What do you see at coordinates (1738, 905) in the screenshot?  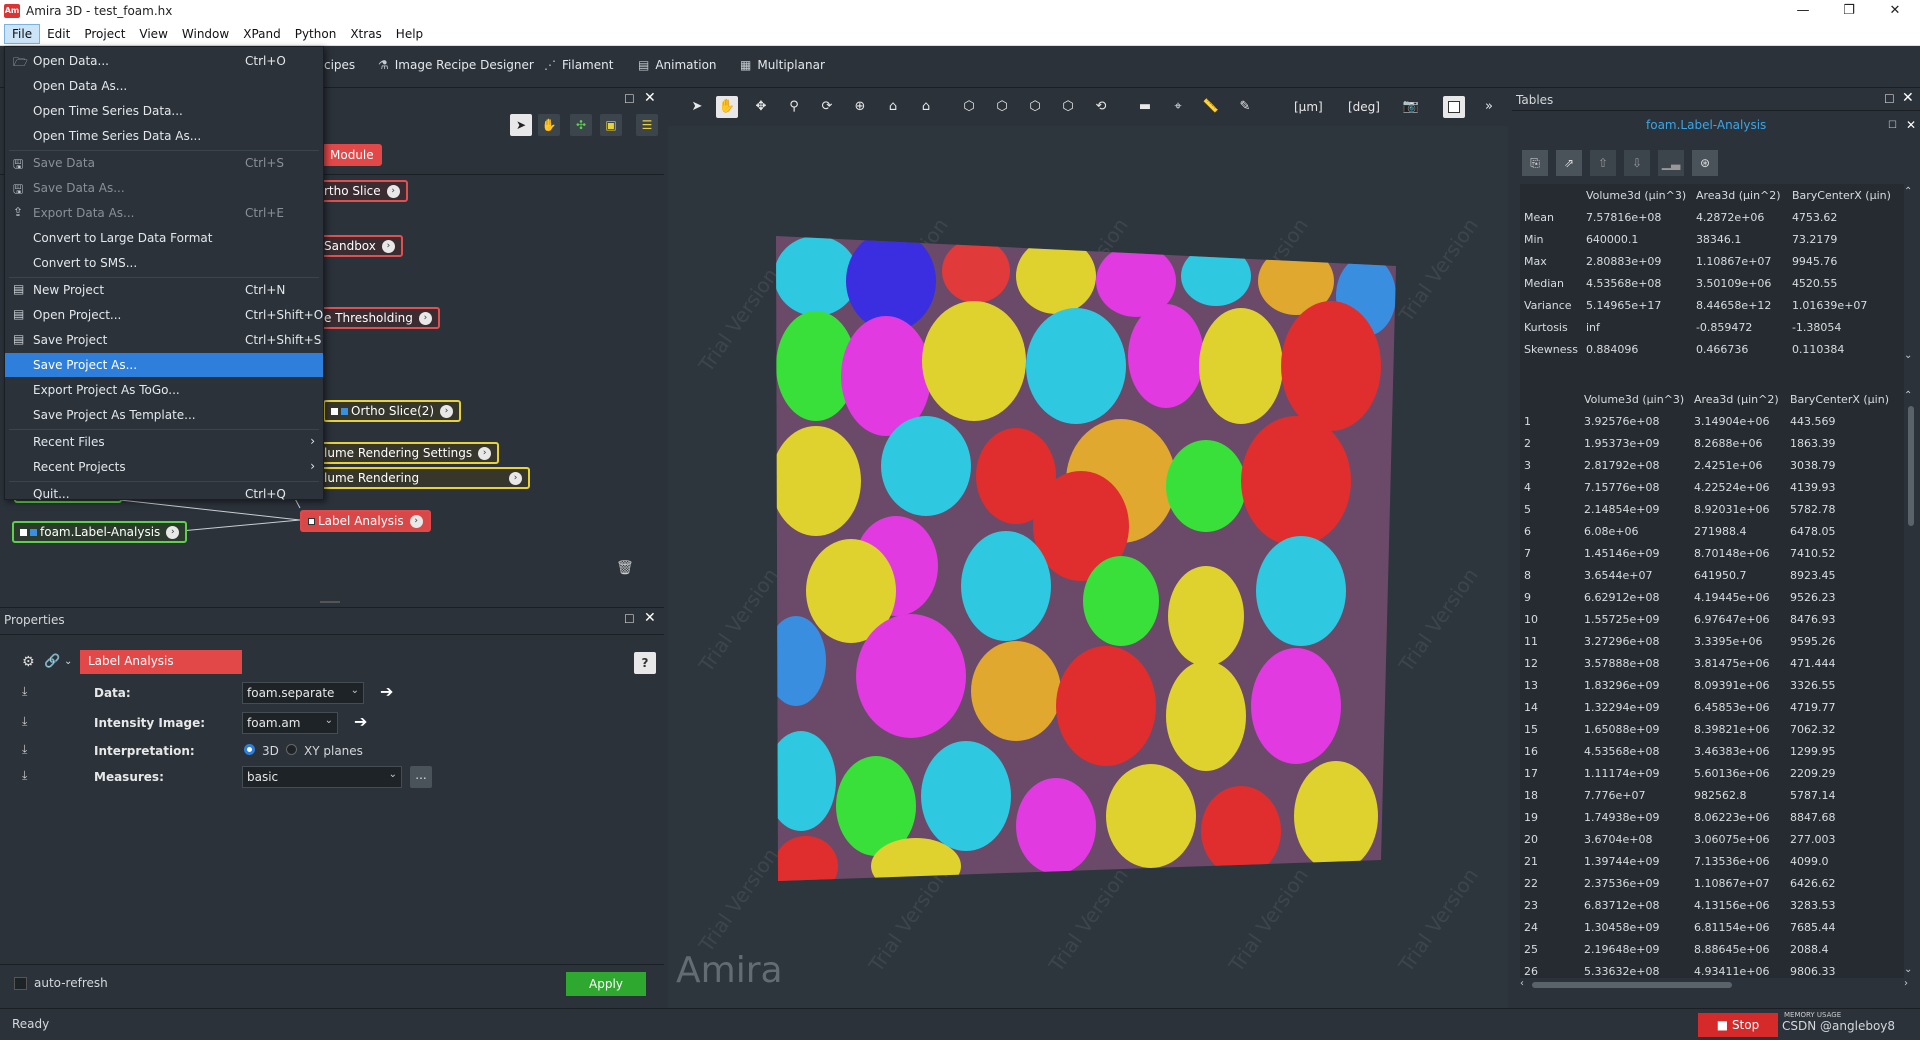 I see `table-cell: 4.13156e+06` at bounding box center [1738, 905].